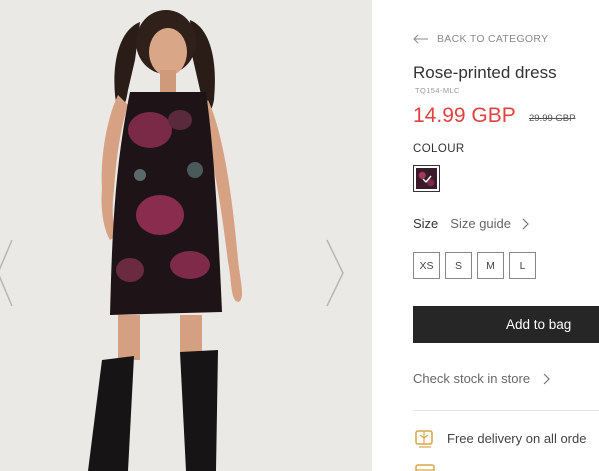  I want to click on check-icon, so click(427, 179).